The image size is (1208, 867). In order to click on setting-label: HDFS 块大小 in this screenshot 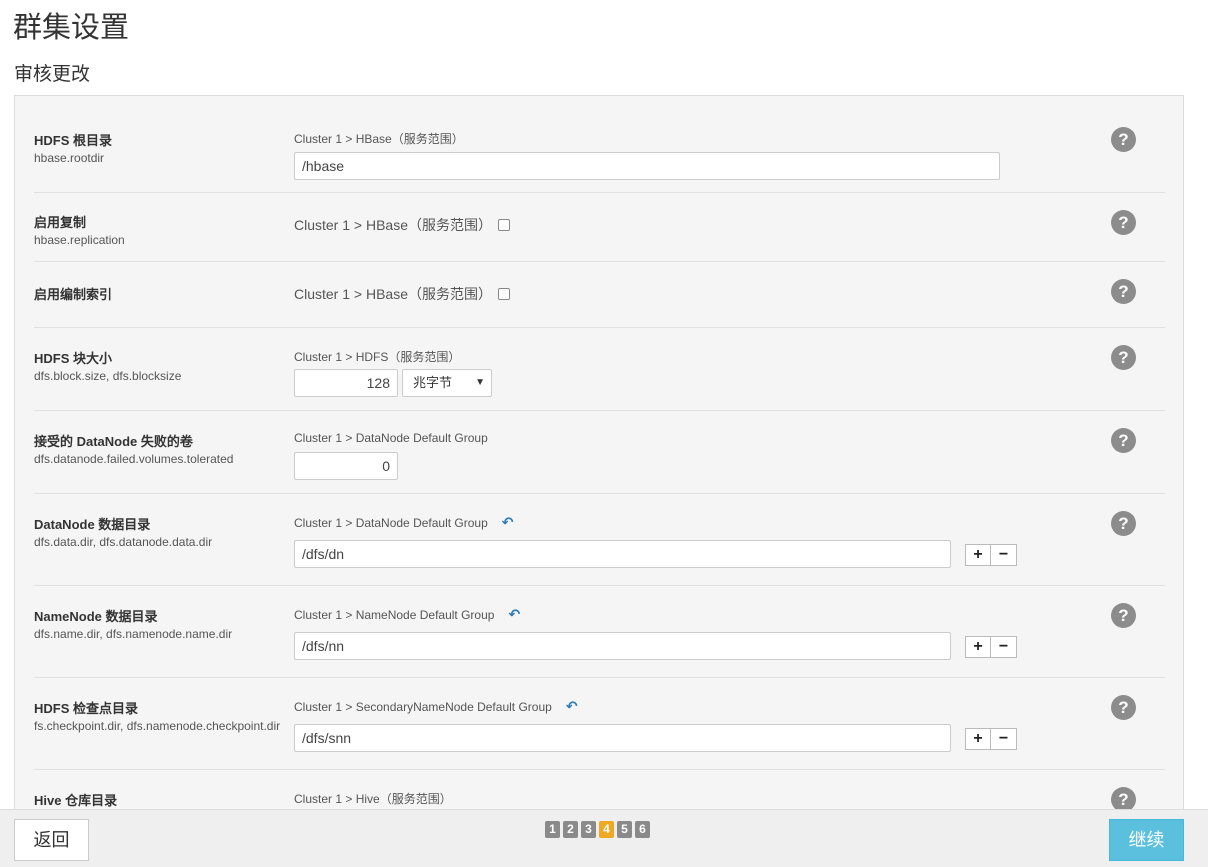, I will do `click(73, 358)`.